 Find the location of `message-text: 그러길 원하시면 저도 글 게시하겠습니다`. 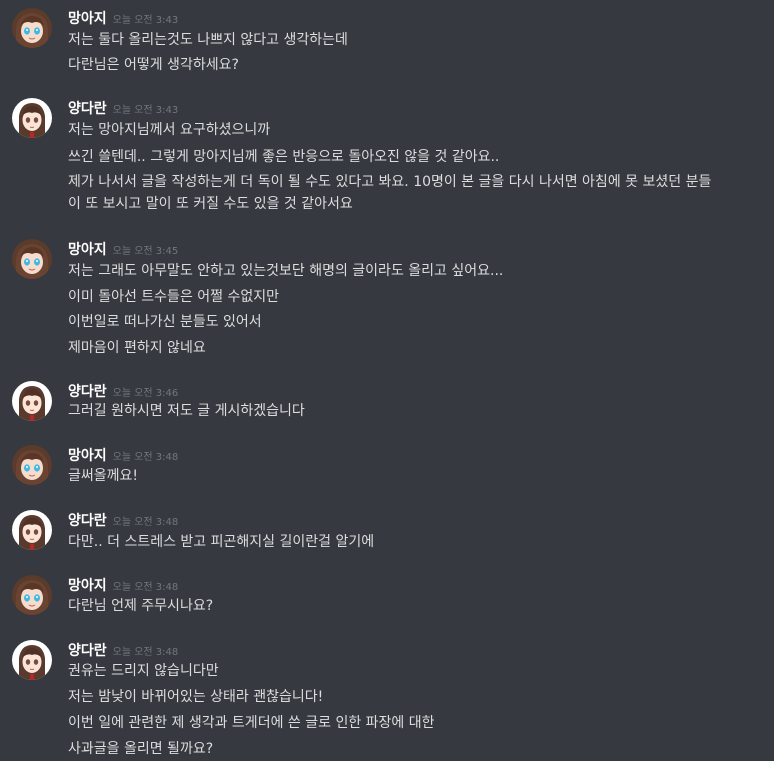

message-text: 그러길 원하시면 저도 글 게시하겠습니다 is located at coordinates (186, 411).